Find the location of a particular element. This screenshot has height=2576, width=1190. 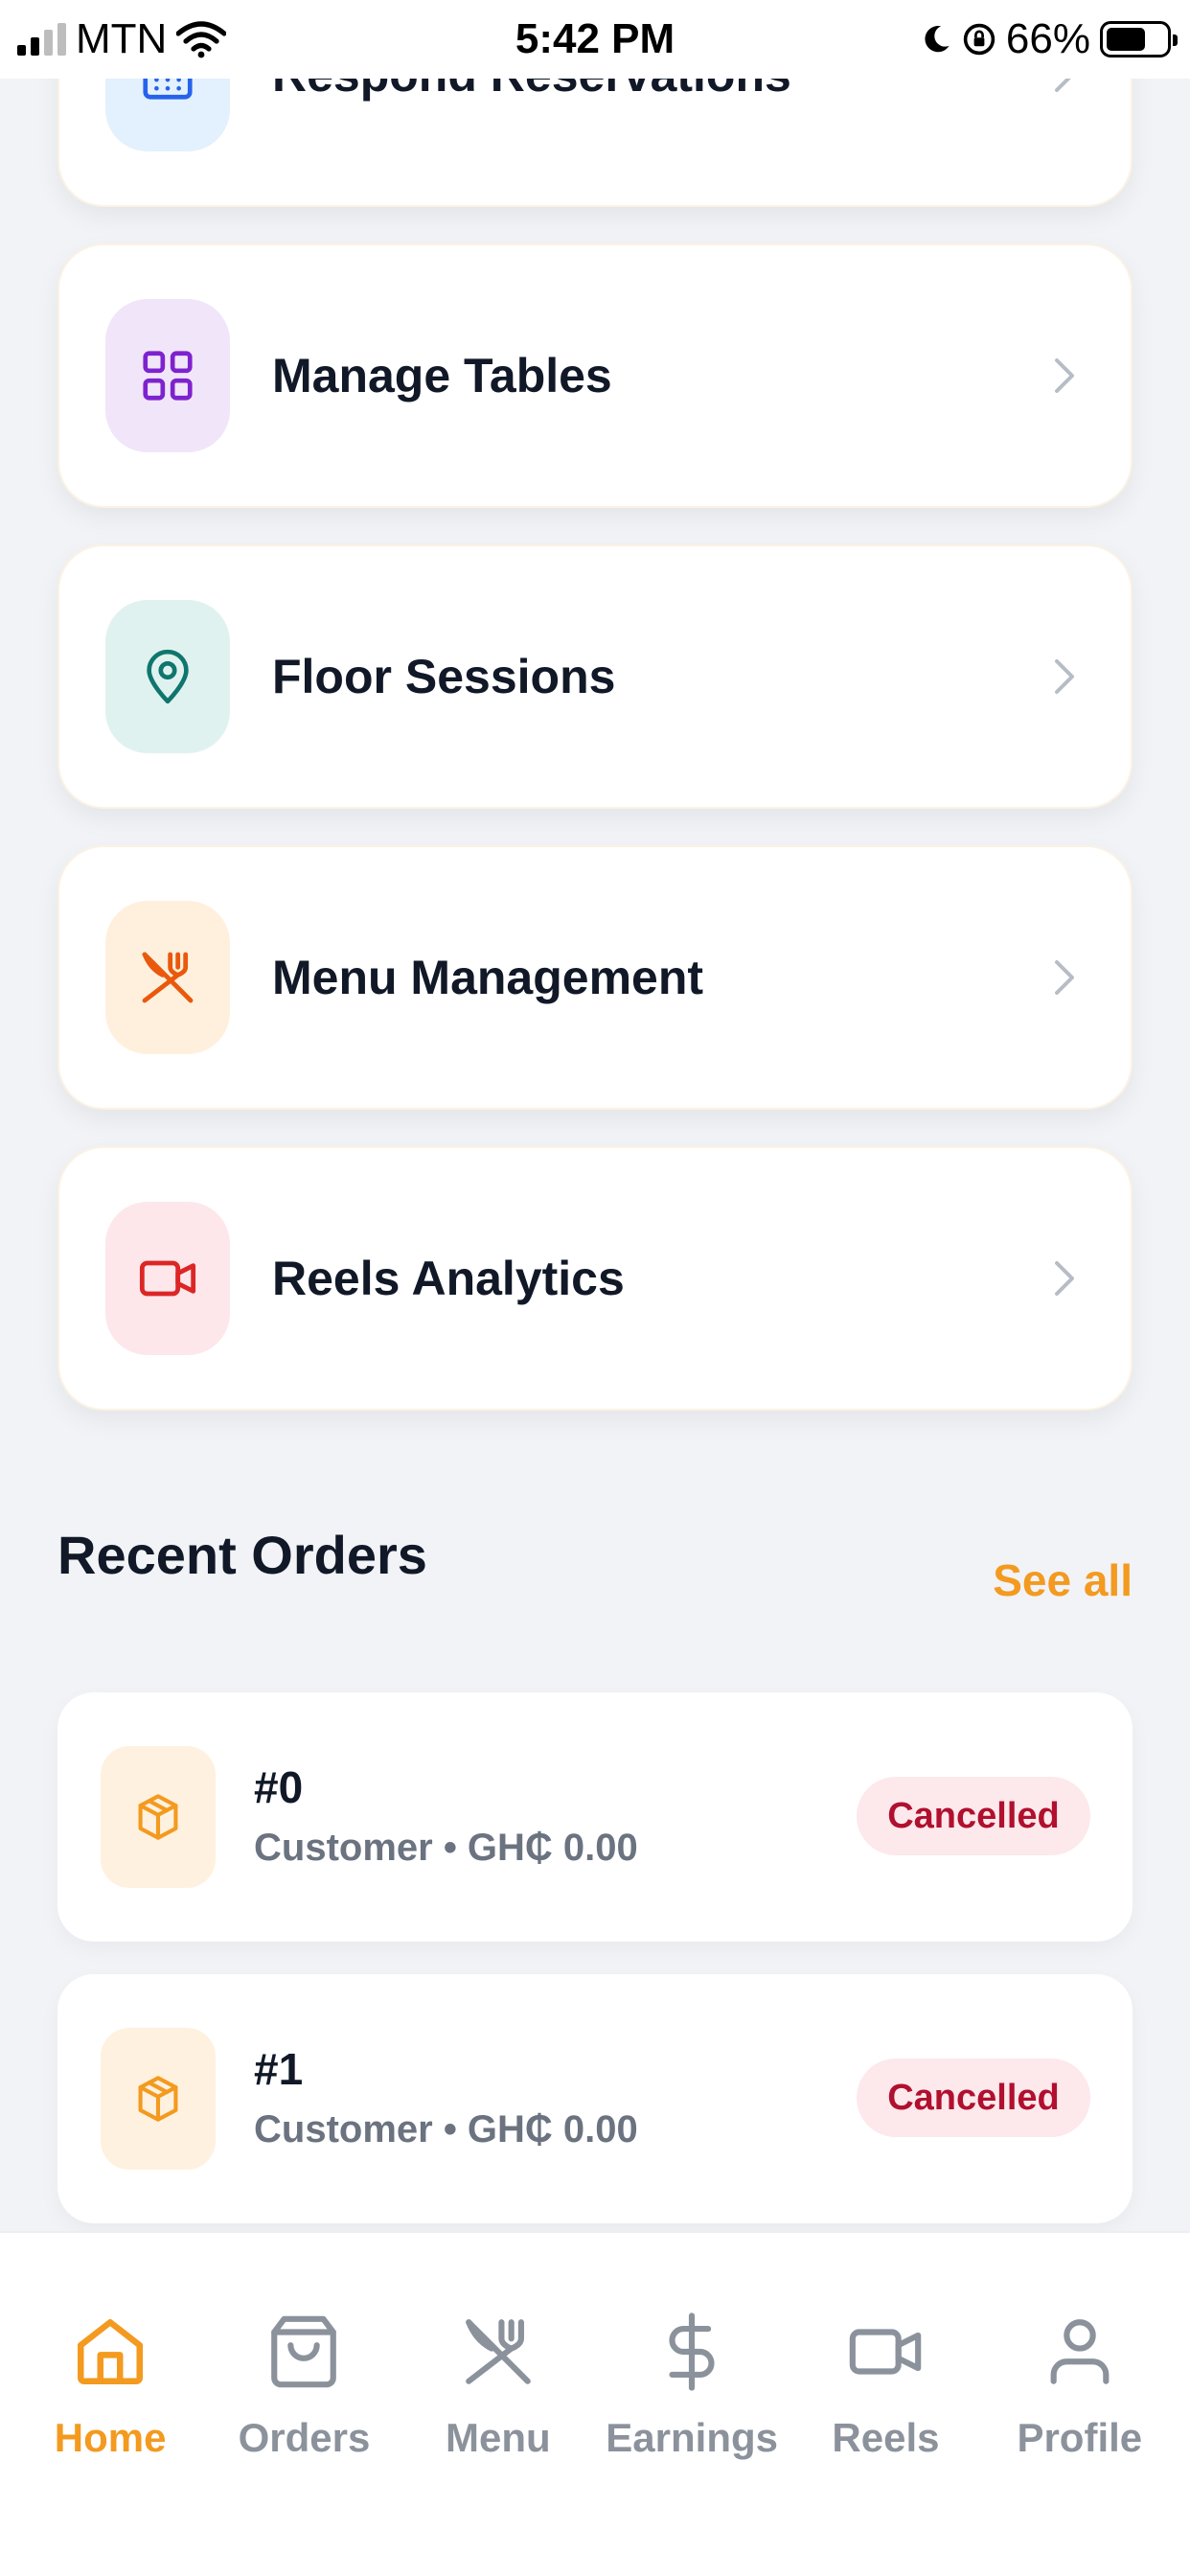

order-id: #0 is located at coordinates (279, 1787).